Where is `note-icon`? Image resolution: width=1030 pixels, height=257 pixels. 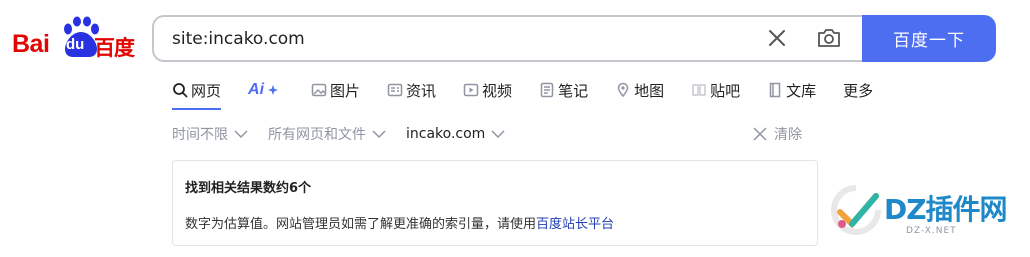
note-icon is located at coordinates (547, 90).